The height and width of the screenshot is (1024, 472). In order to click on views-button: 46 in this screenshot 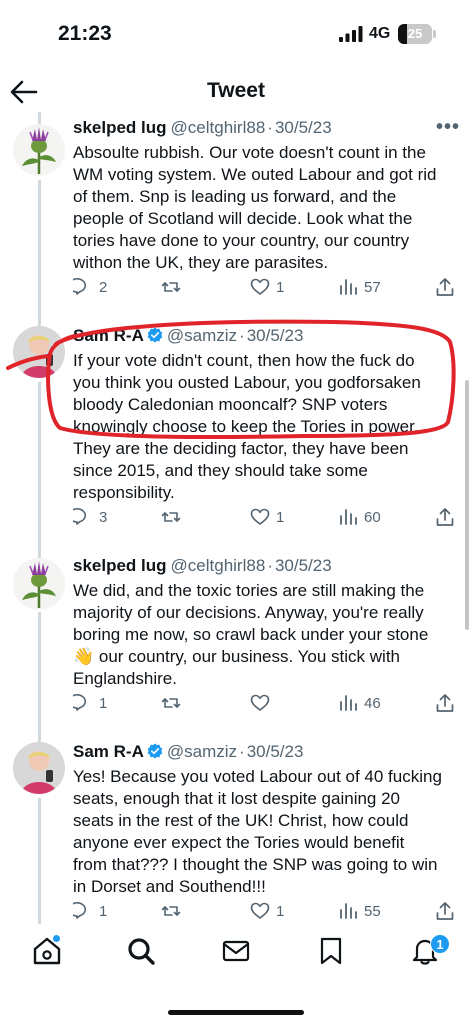, I will do `click(359, 703)`.